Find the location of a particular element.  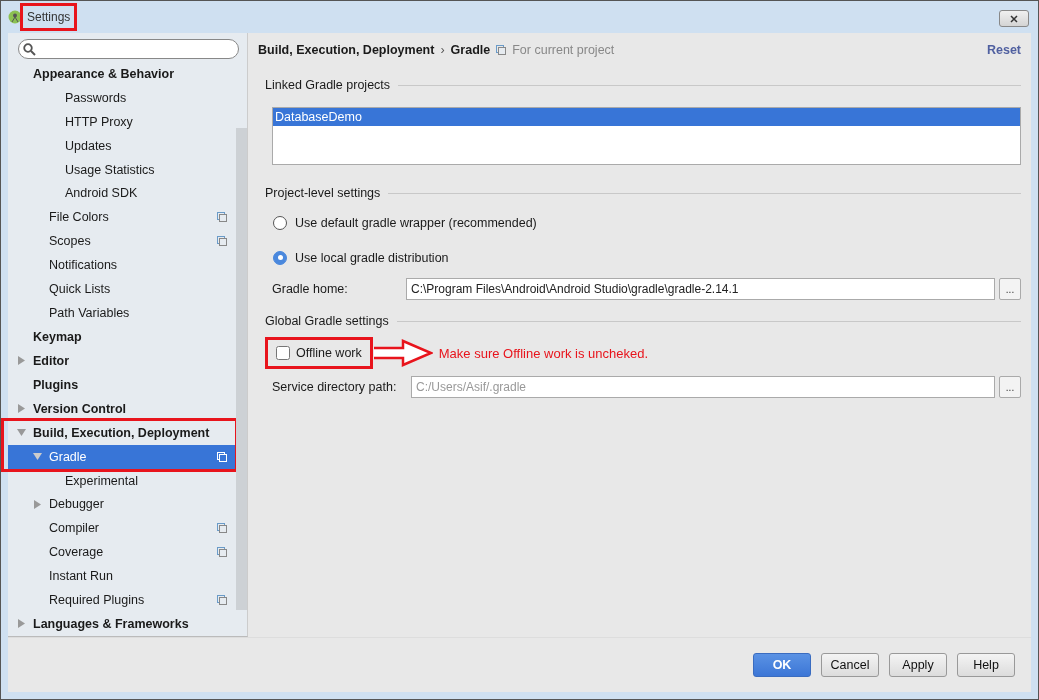

scope-label: For current project is located at coordinates (563, 50).